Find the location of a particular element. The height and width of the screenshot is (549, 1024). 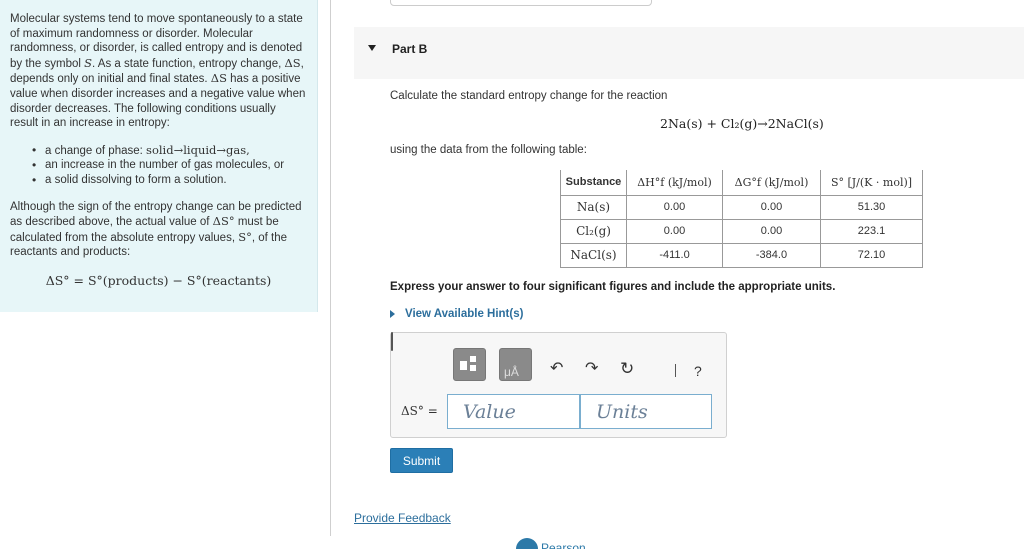

table-row: Na(s) 0.00 0.00 51.30 is located at coordinates (741, 207).